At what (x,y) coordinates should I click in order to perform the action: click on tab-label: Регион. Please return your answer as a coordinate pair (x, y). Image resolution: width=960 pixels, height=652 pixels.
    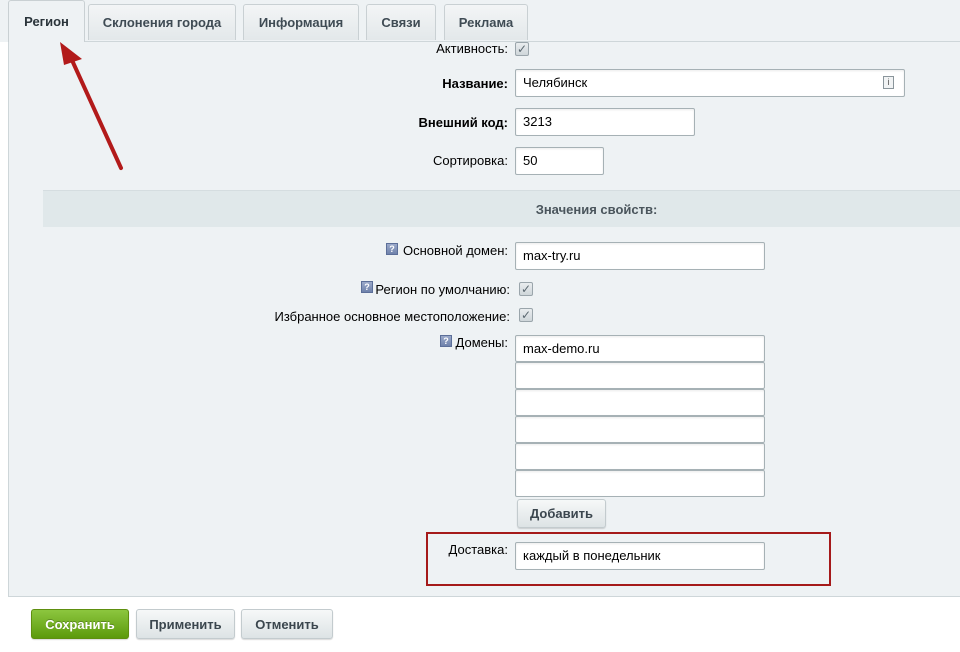
    Looking at the image, I should click on (46, 21).